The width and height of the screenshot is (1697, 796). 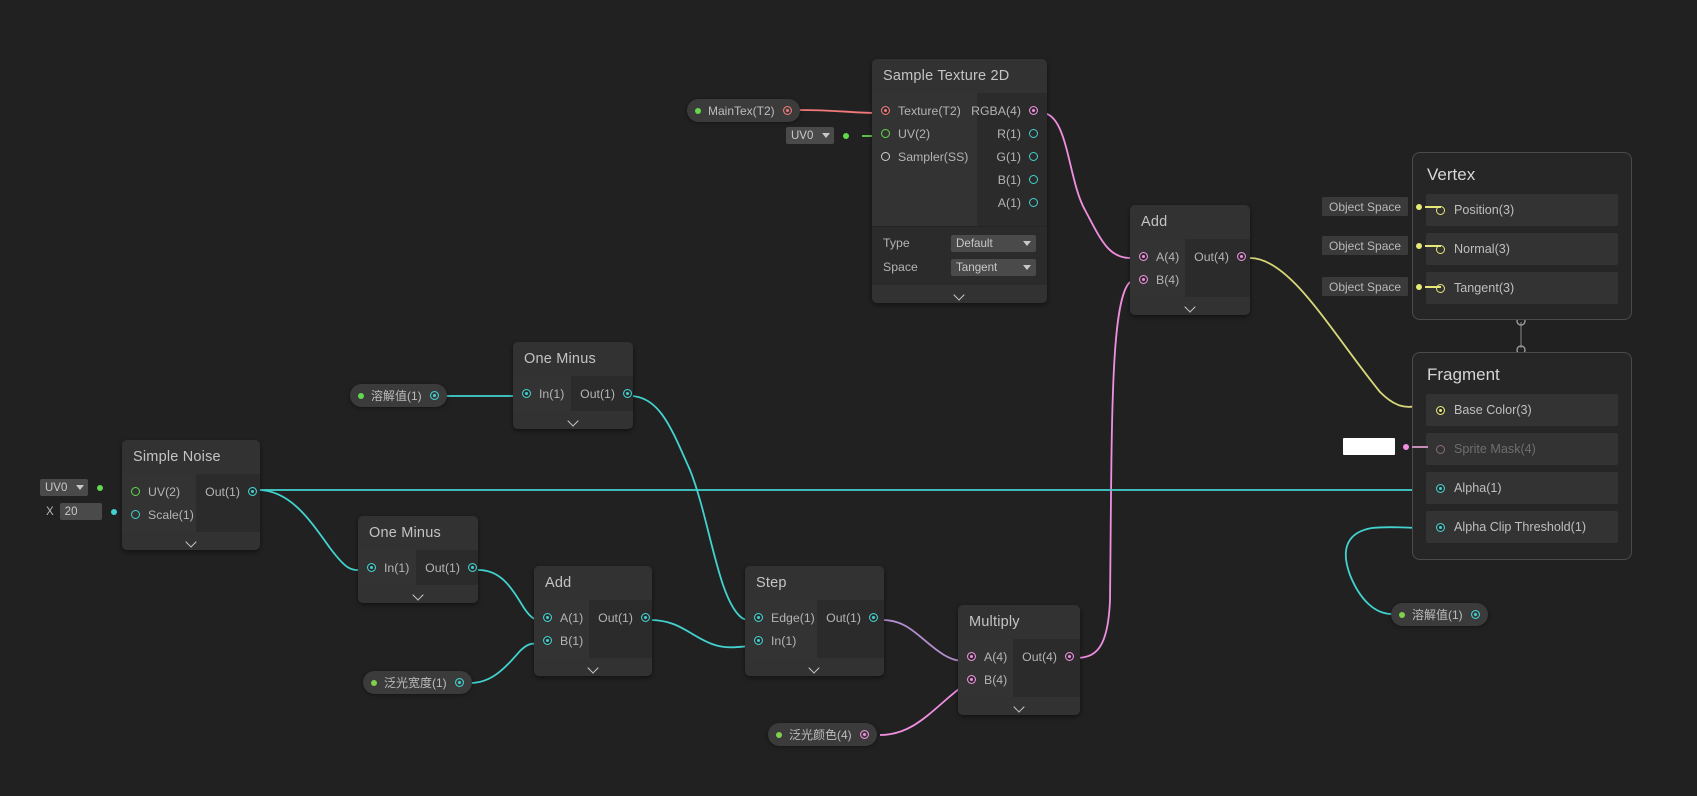 What do you see at coordinates (781, 617) in the screenshot?
I see `port-row: Edge(1)` at bounding box center [781, 617].